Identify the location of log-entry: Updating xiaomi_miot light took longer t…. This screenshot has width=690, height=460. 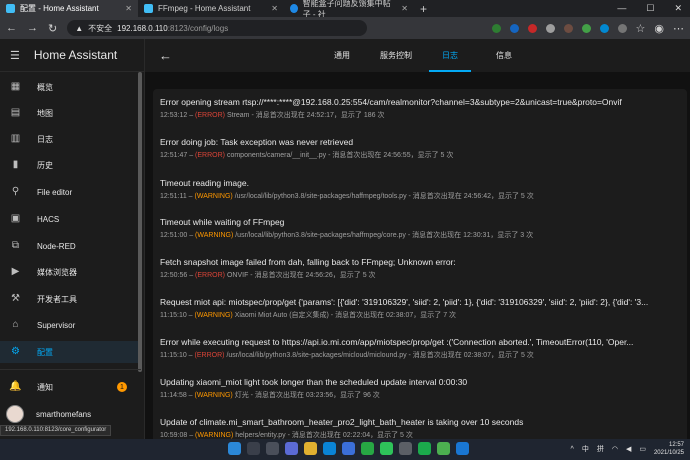
(420, 388).